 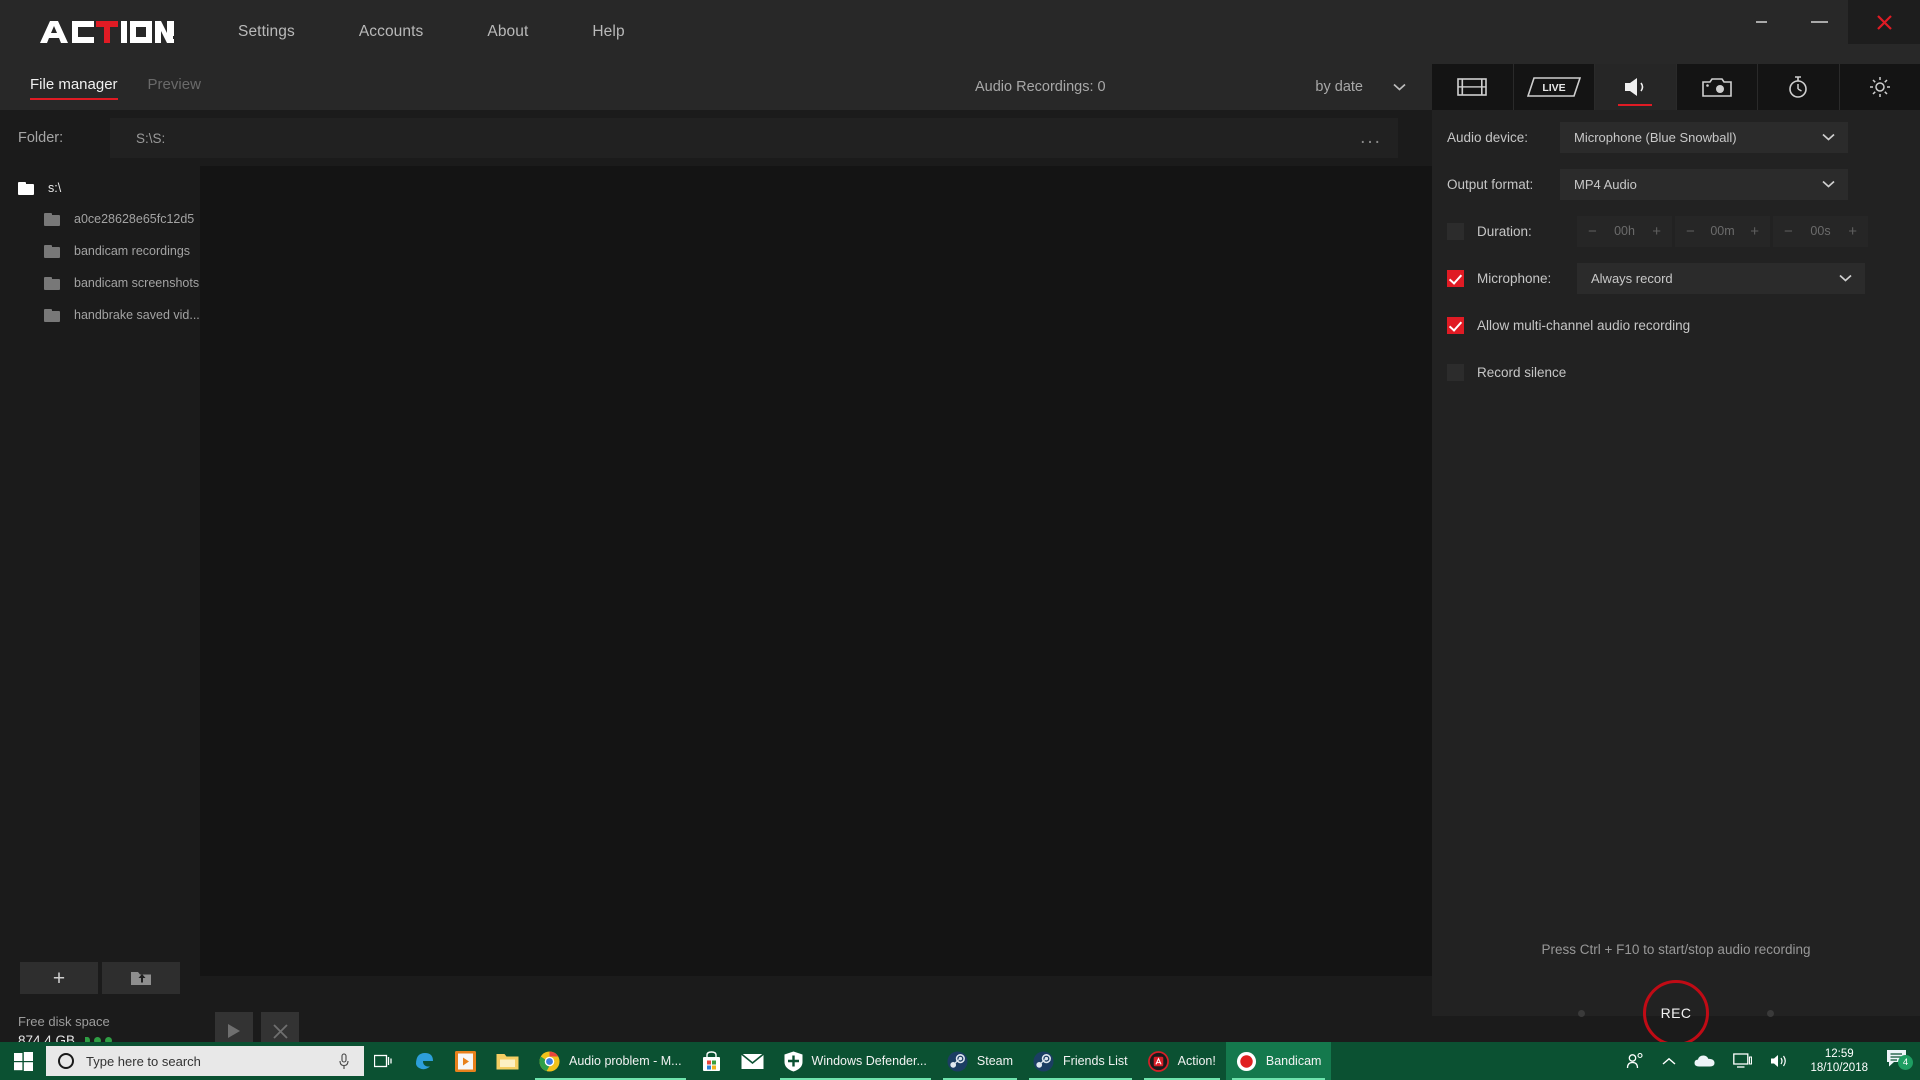 I want to click on audio-device-select: Microphone (Blue Snowball), so click(x=1704, y=137).